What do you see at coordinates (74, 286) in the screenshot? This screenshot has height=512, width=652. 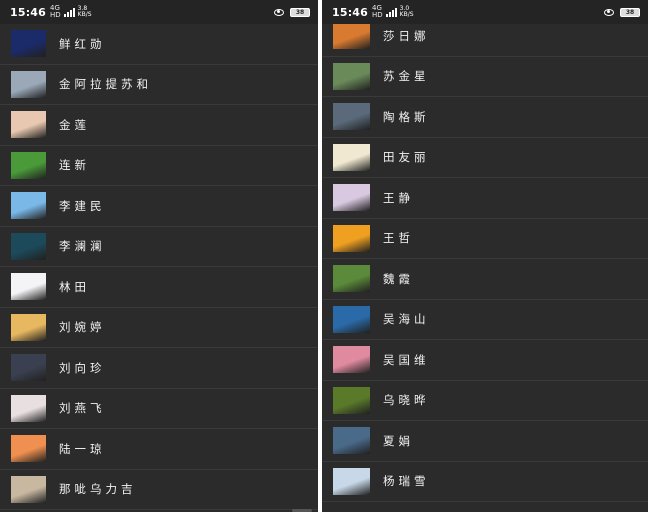 I see `contact-name: 林田` at bounding box center [74, 286].